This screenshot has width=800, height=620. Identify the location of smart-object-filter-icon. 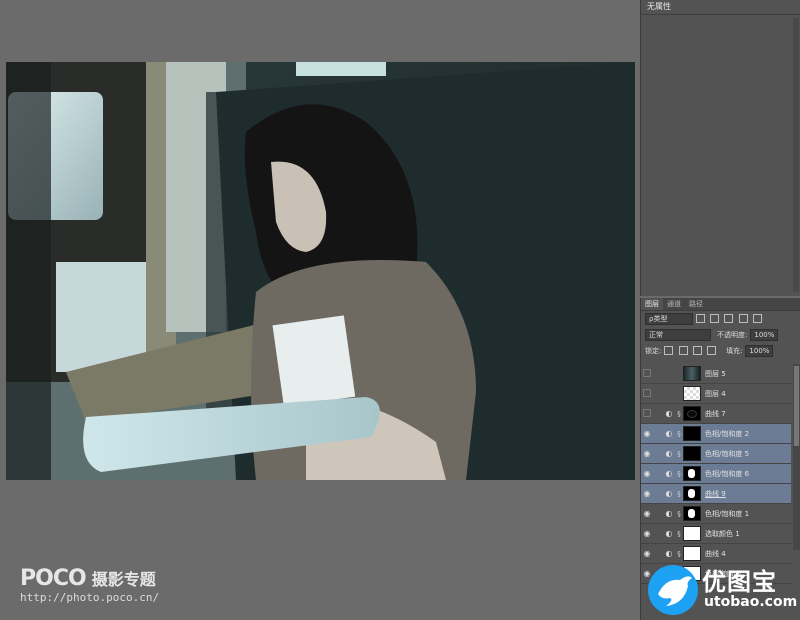
(757, 318).